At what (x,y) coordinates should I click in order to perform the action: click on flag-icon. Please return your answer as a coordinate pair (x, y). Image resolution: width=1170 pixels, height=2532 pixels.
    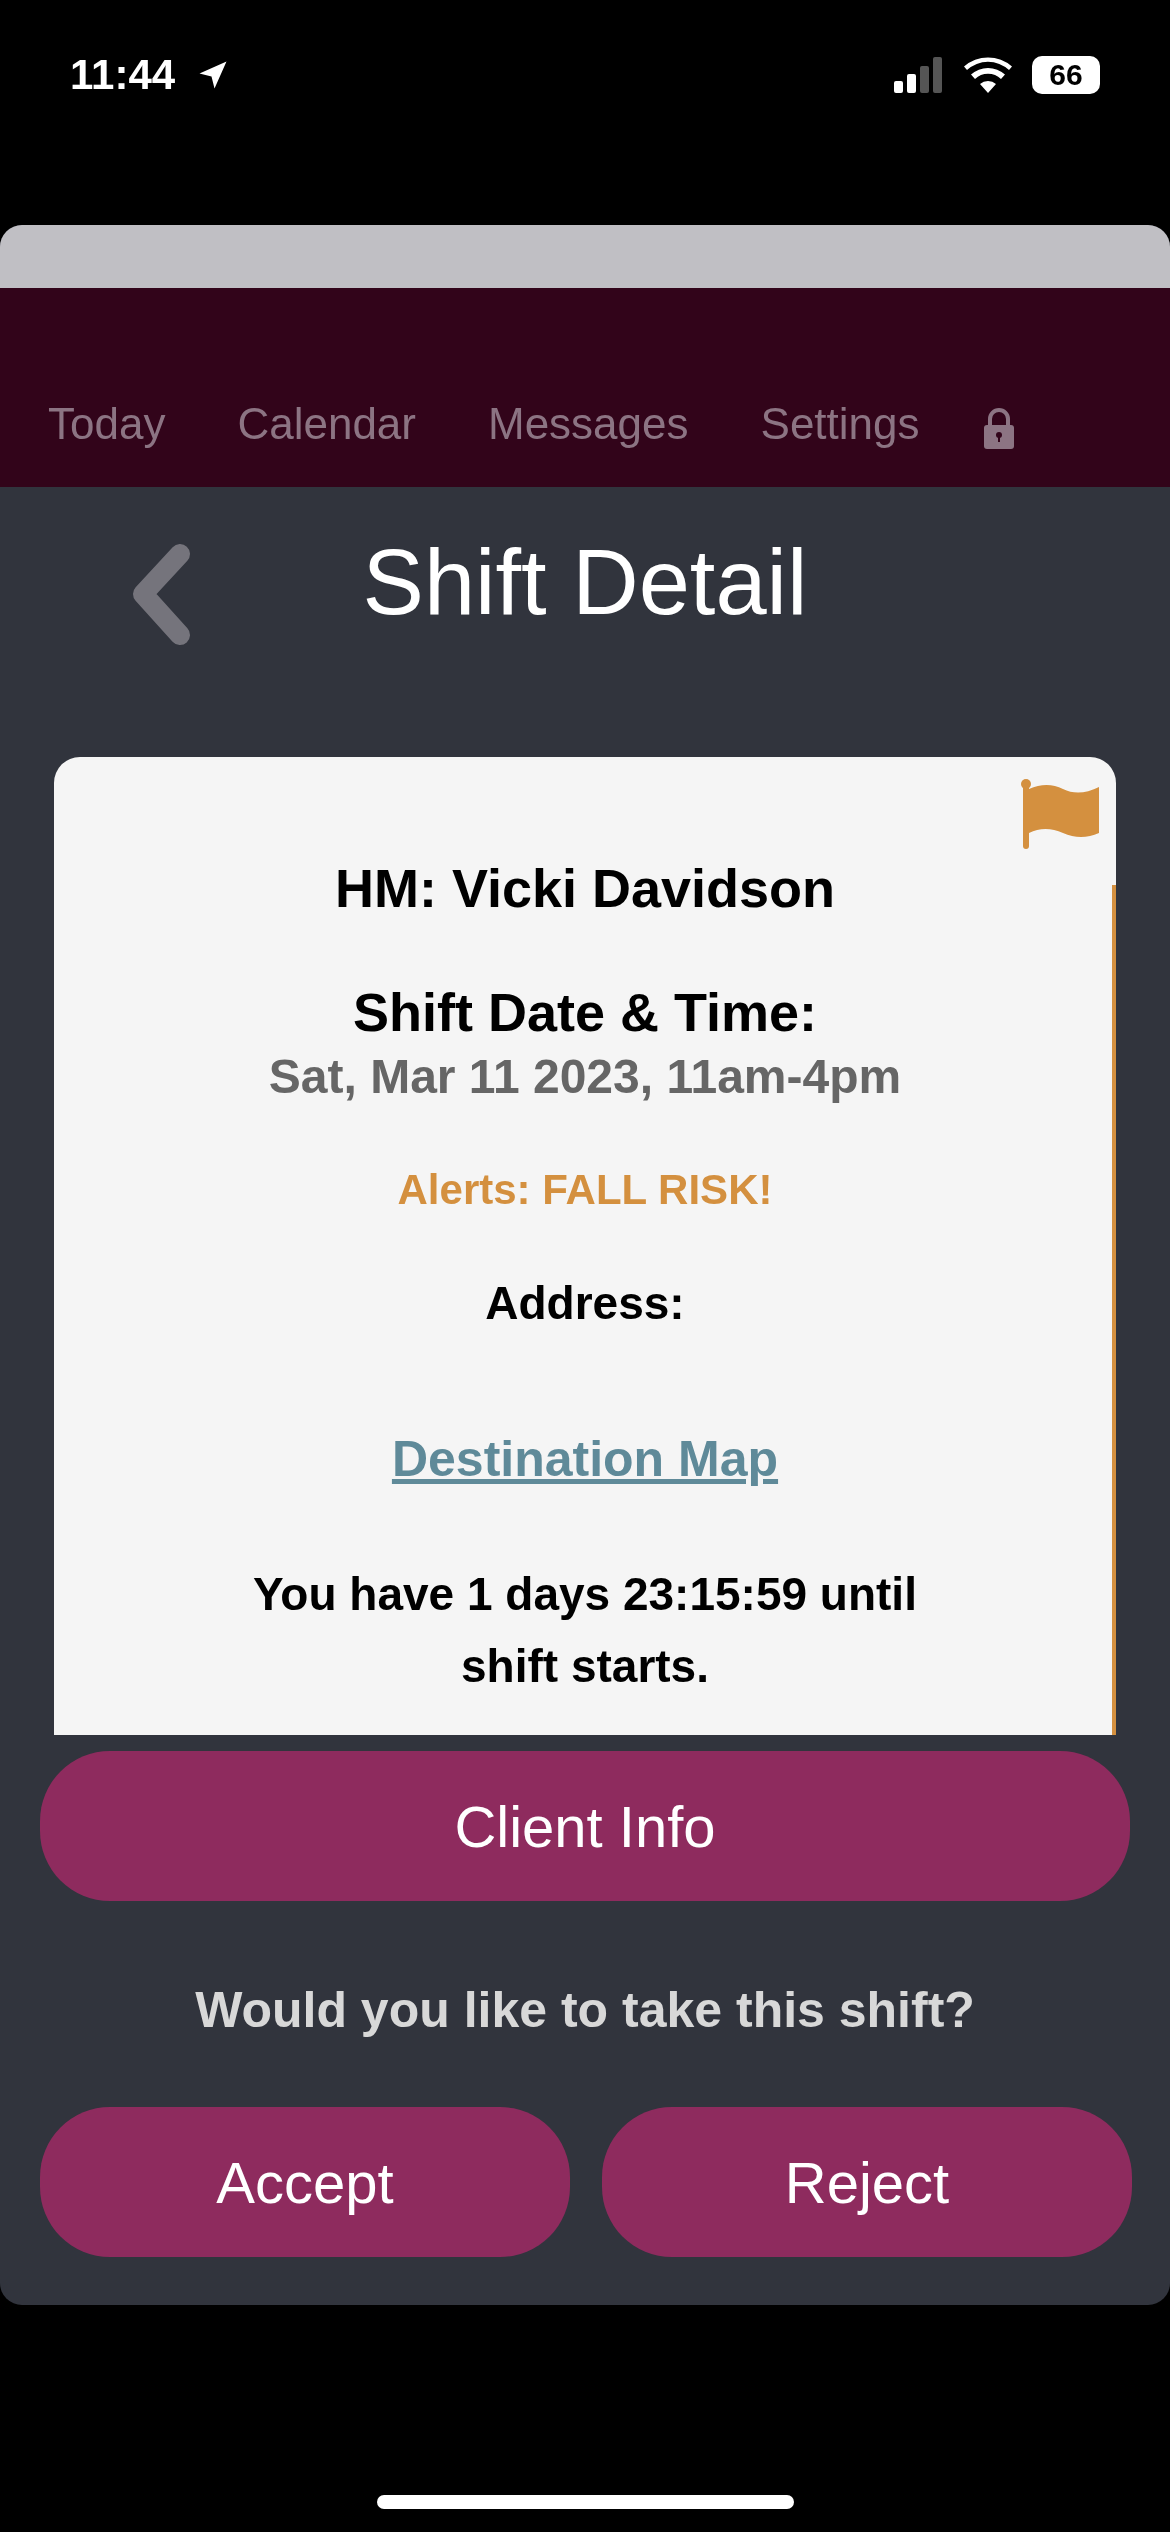
    Looking at the image, I should click on (1061, 815).